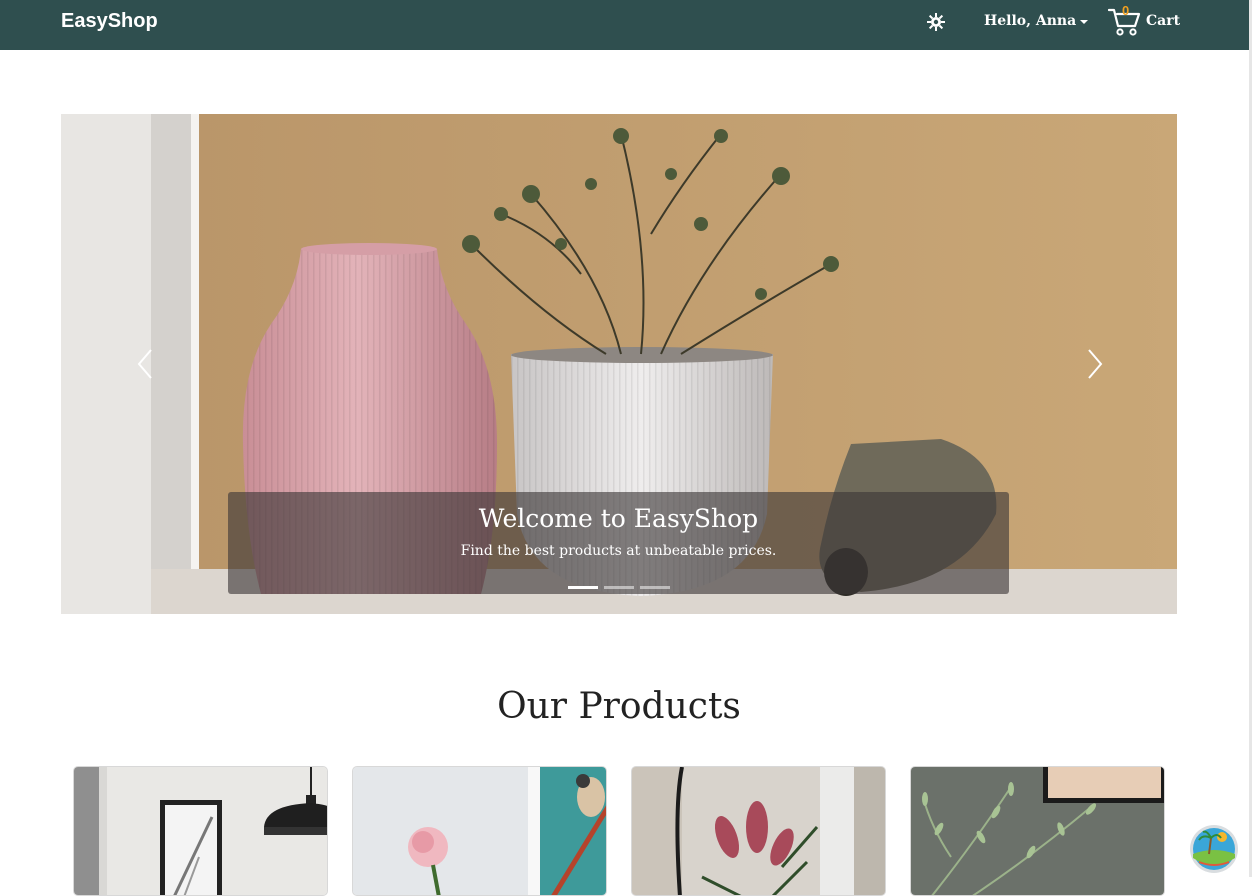 This screenshot has width=1252, height=896. What do you see at coordinates (1126, 10) in the screenshot?
I see `cart-count-badge: 0` at bounding box center [1126, 10].